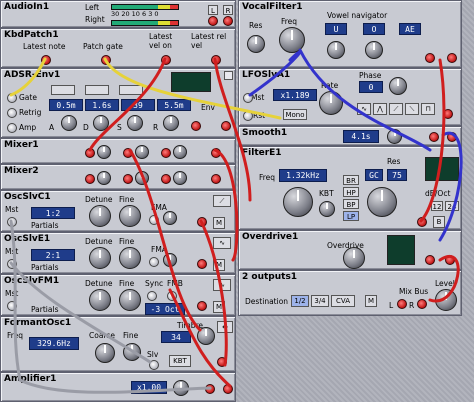  What do you see at coordinates (104, 152) in the screenshot?
I see `mixer1-level1-knob` at bounding box center [104, 152].